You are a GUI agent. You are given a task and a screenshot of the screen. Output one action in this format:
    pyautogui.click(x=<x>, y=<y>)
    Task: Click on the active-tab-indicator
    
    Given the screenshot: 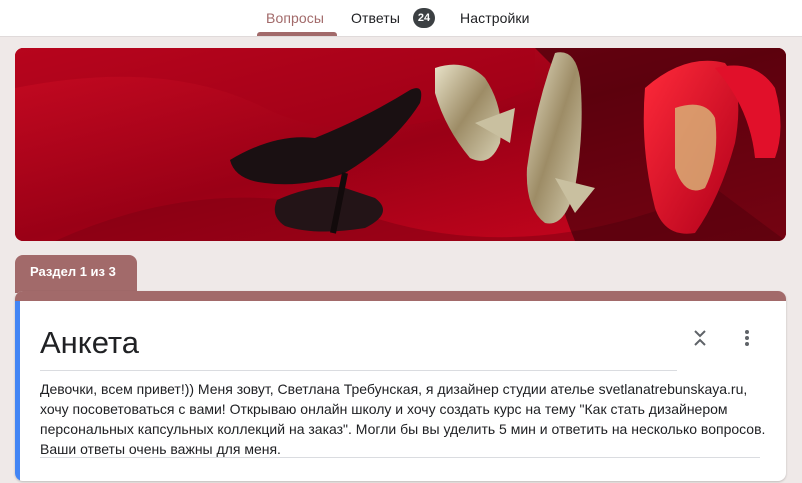 What is the action you would take?
    pyautogui.click(x=297, y=34)
    